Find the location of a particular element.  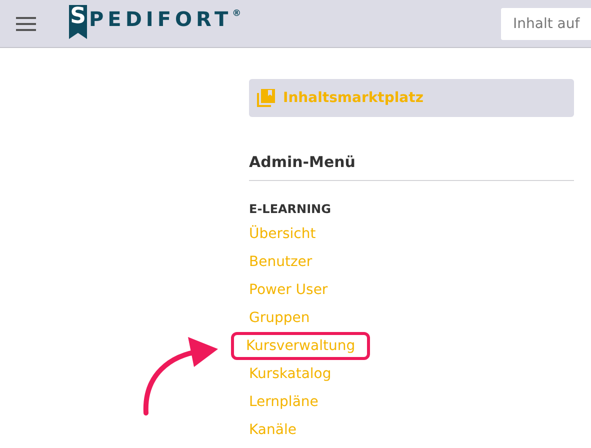

marketplace-button: Inhaltsmarktplatz is located at coordinates (411, 98).